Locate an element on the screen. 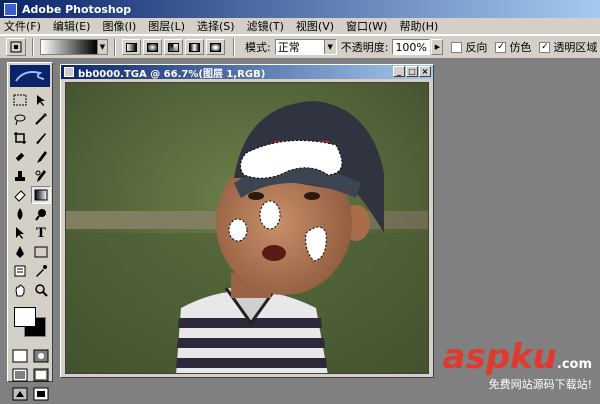  document-icon is located at coordinates (69, 72).